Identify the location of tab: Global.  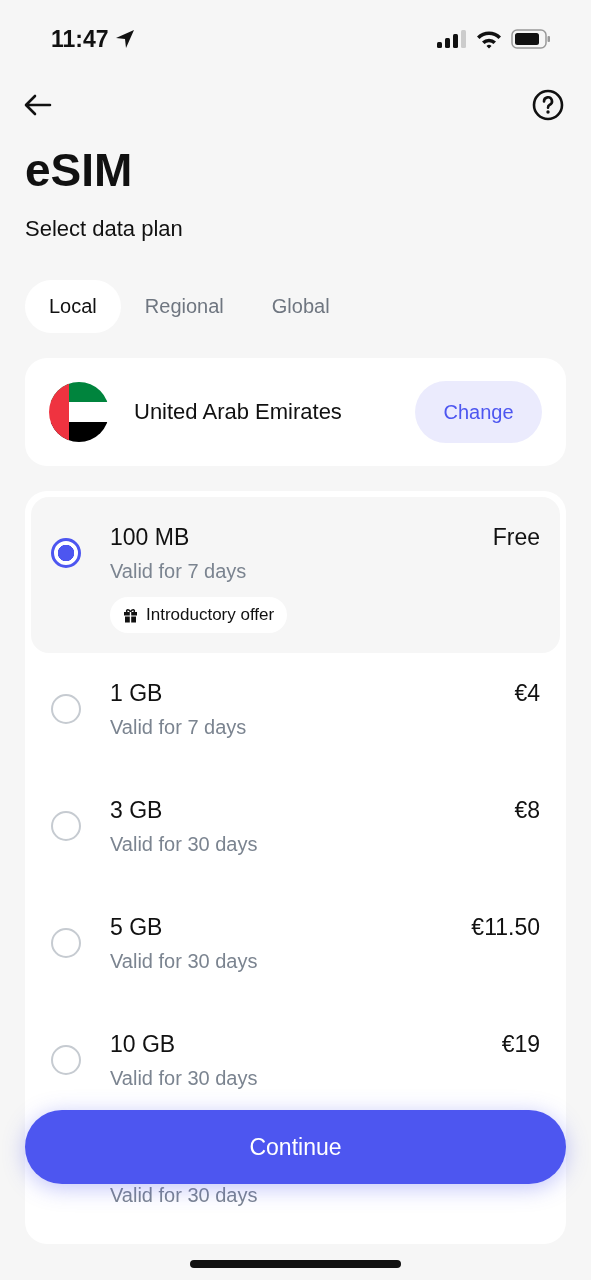
(300, 306).